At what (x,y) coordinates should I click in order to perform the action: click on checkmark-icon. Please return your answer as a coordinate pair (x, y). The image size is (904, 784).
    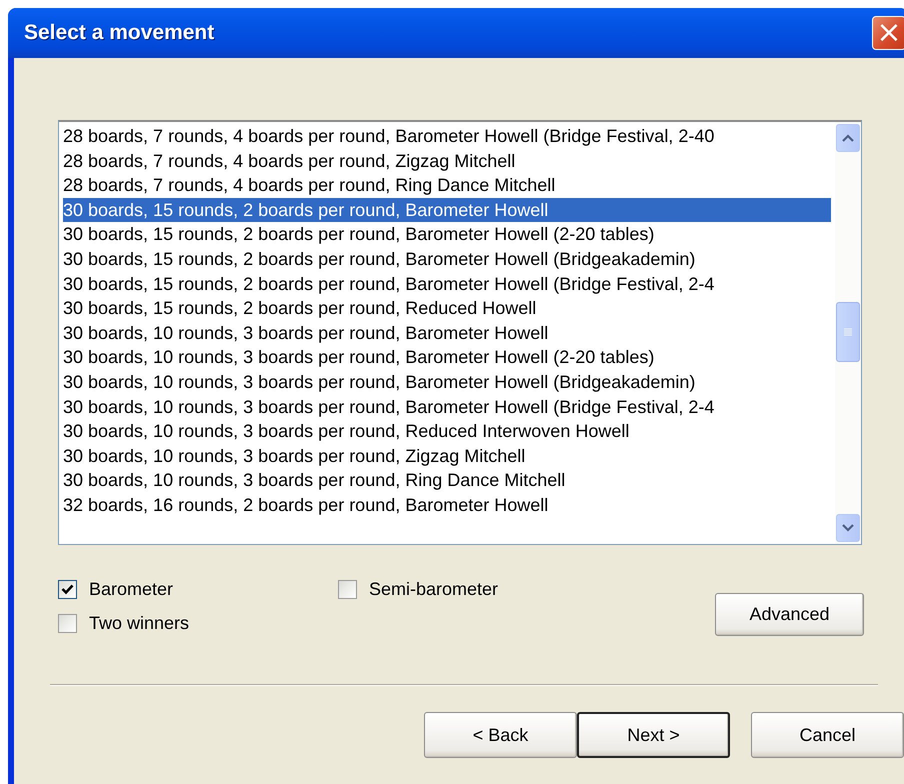
    Looking at the image, I should click on (67, 589).